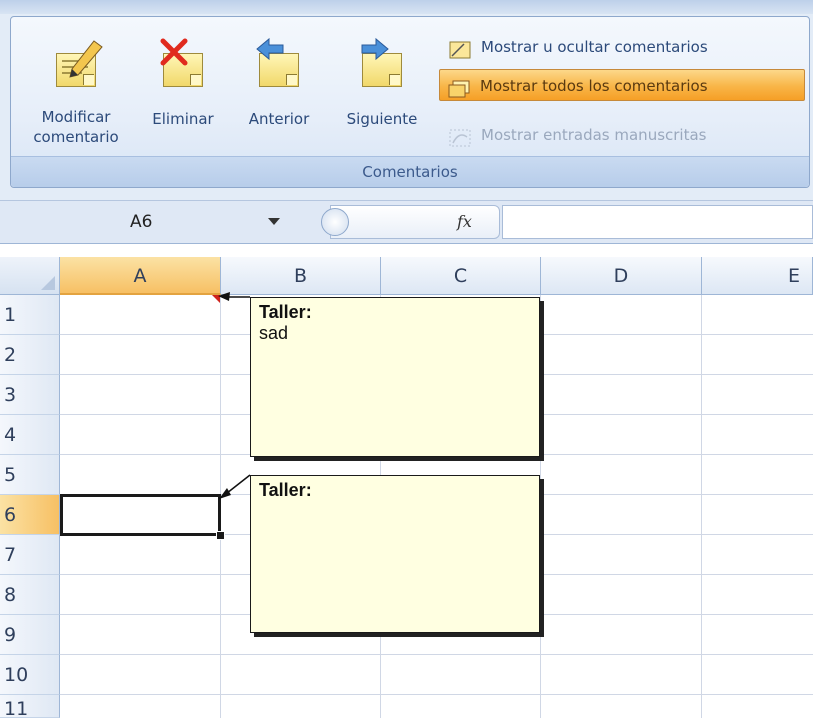 The width and height of the screenshot is (813, 723). I want to click on row-header-9: 9, so click(30, 635).